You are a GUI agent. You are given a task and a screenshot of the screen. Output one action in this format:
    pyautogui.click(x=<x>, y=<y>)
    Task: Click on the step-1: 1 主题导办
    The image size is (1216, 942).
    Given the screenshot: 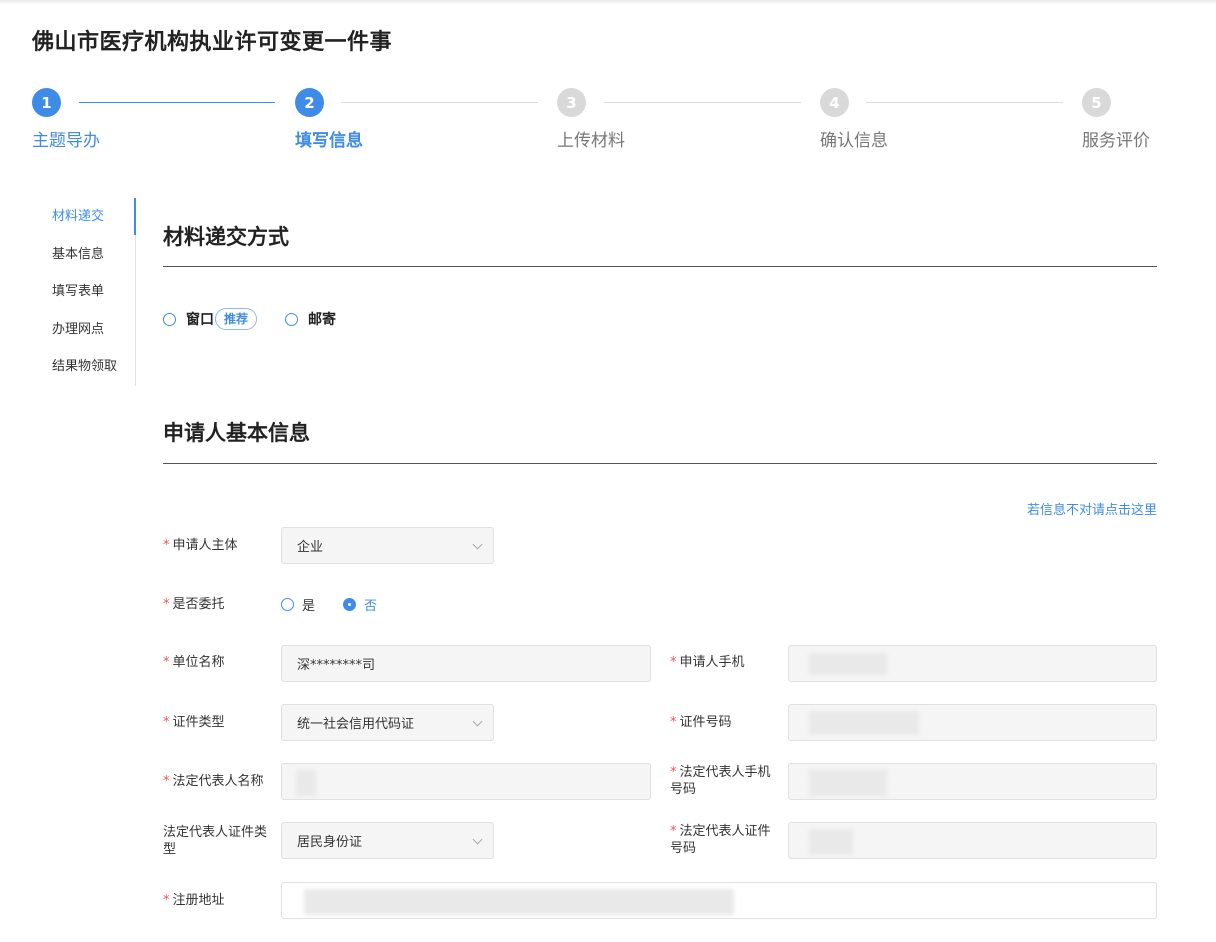 What is the action you would take?
    pyautogui.click(x=66, y=119)
    